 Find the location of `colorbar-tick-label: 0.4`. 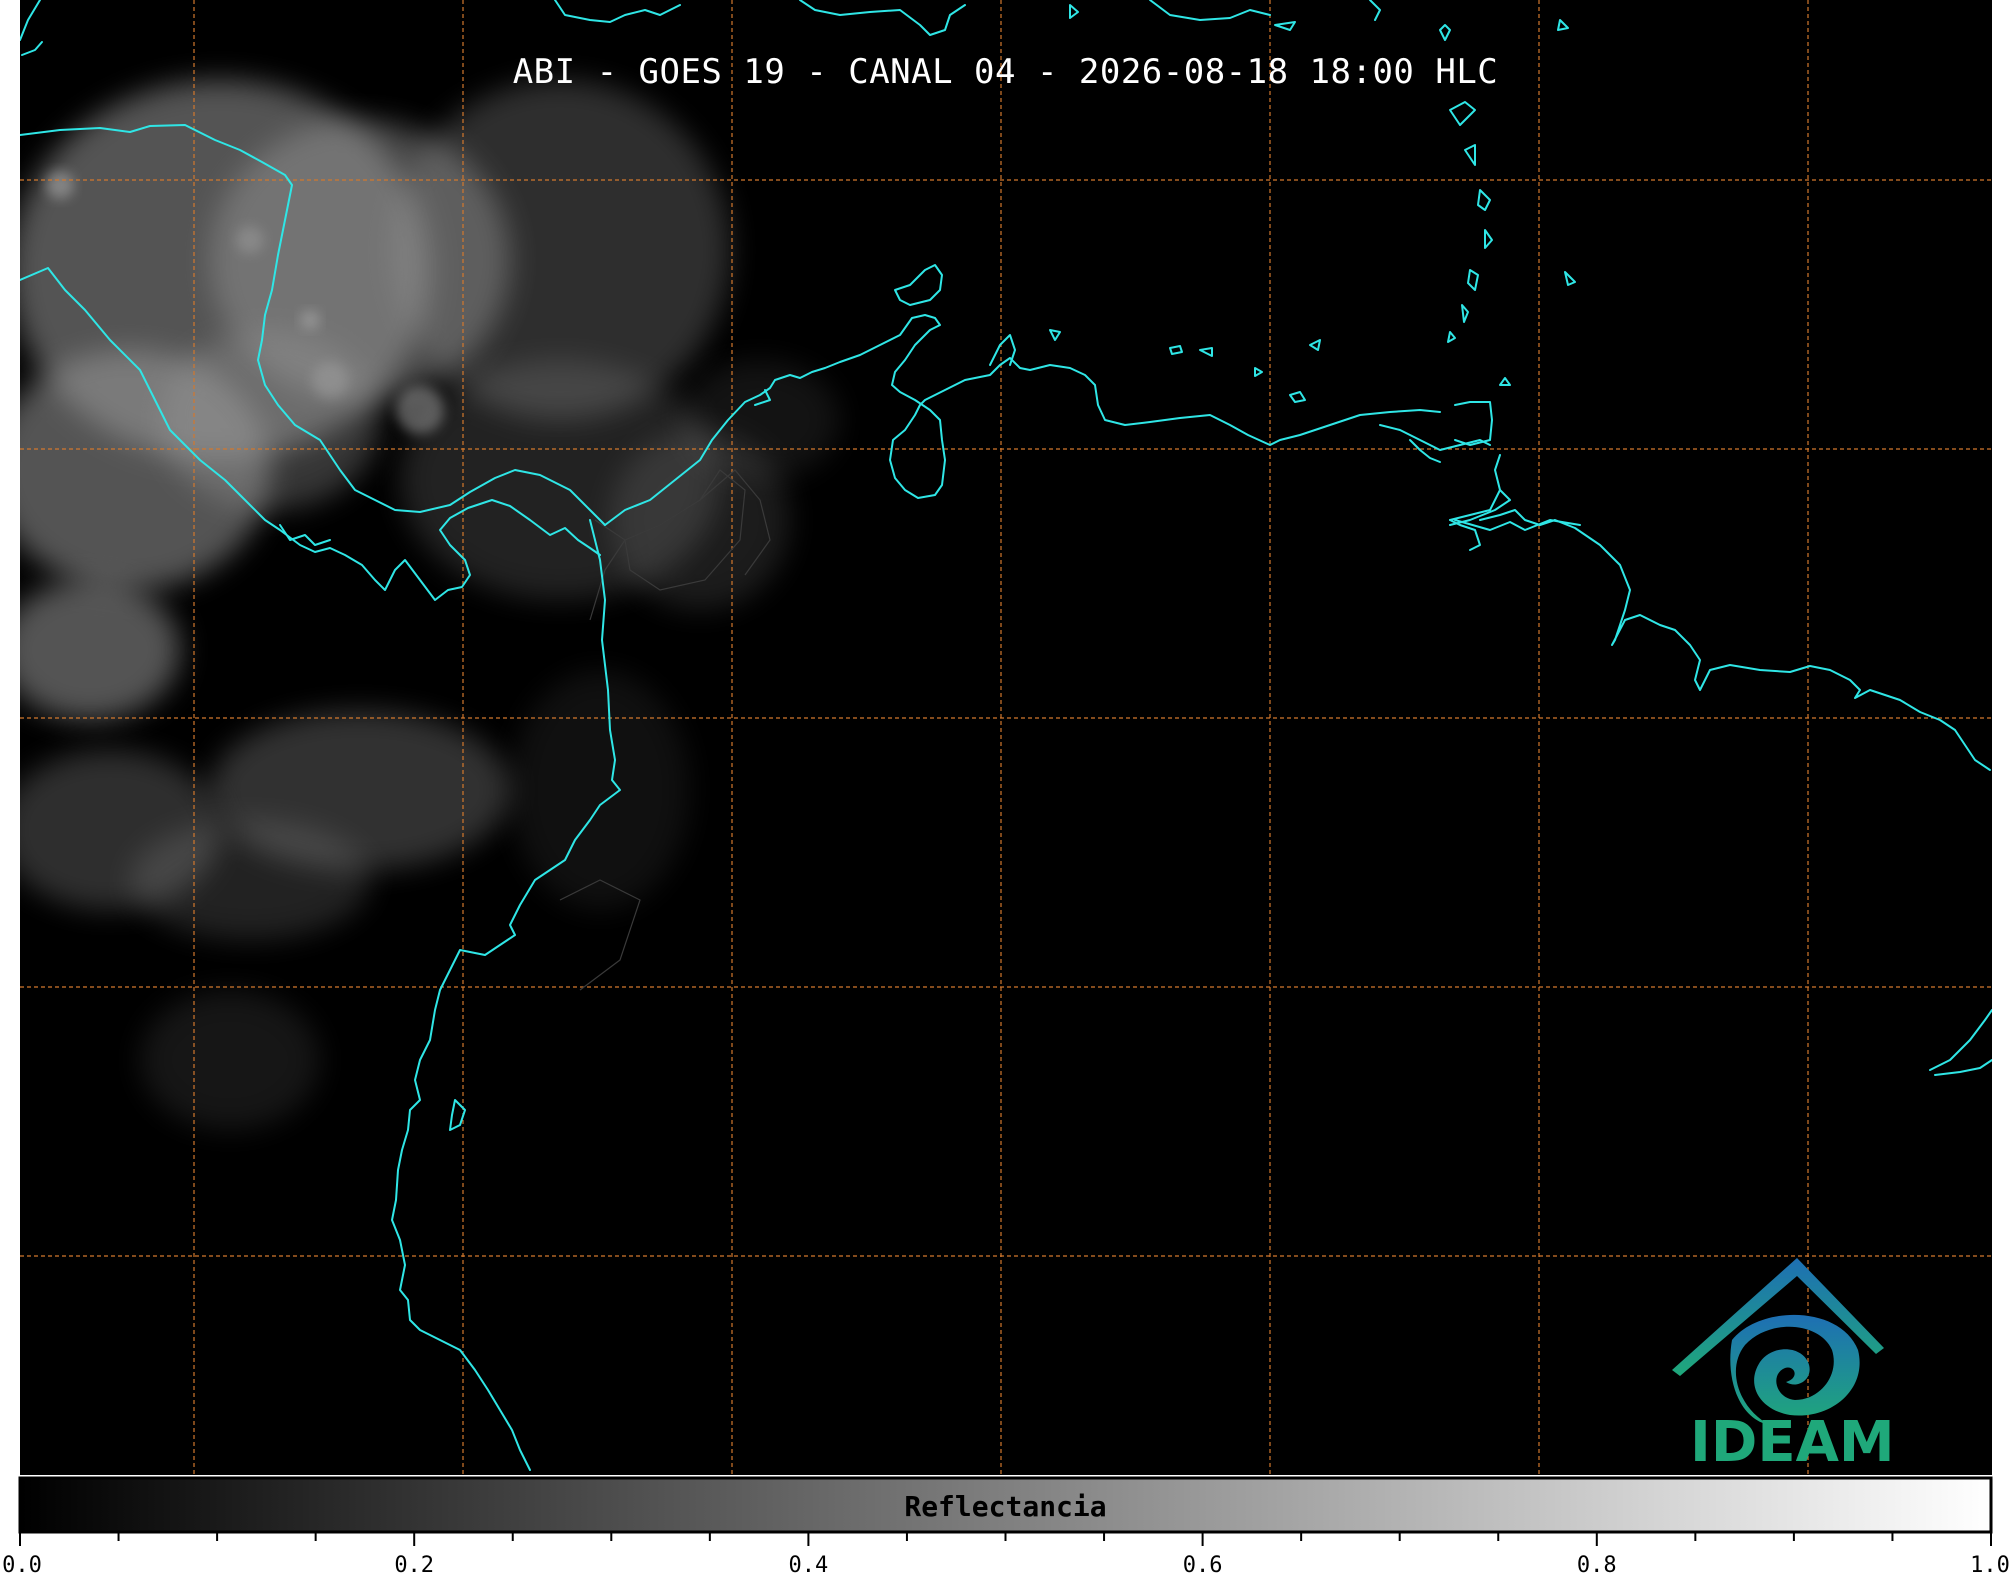

colorbar-tick-label: 0.4 is located at coordinates (808, 1565).